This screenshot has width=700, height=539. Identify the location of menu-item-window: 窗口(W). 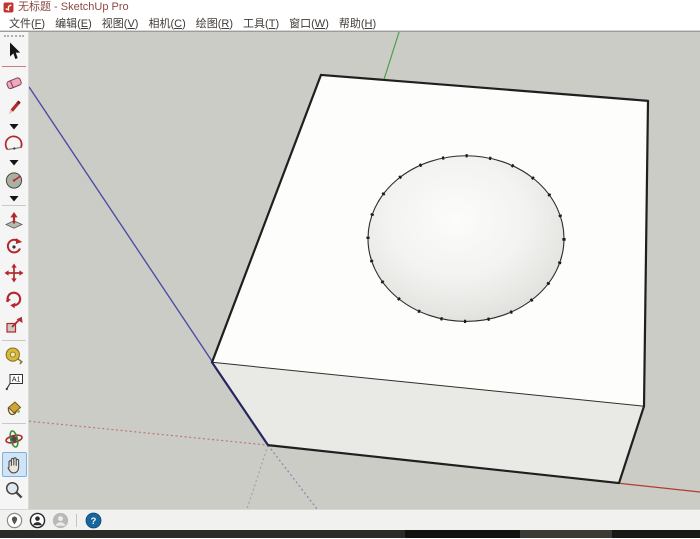
(309, 23).